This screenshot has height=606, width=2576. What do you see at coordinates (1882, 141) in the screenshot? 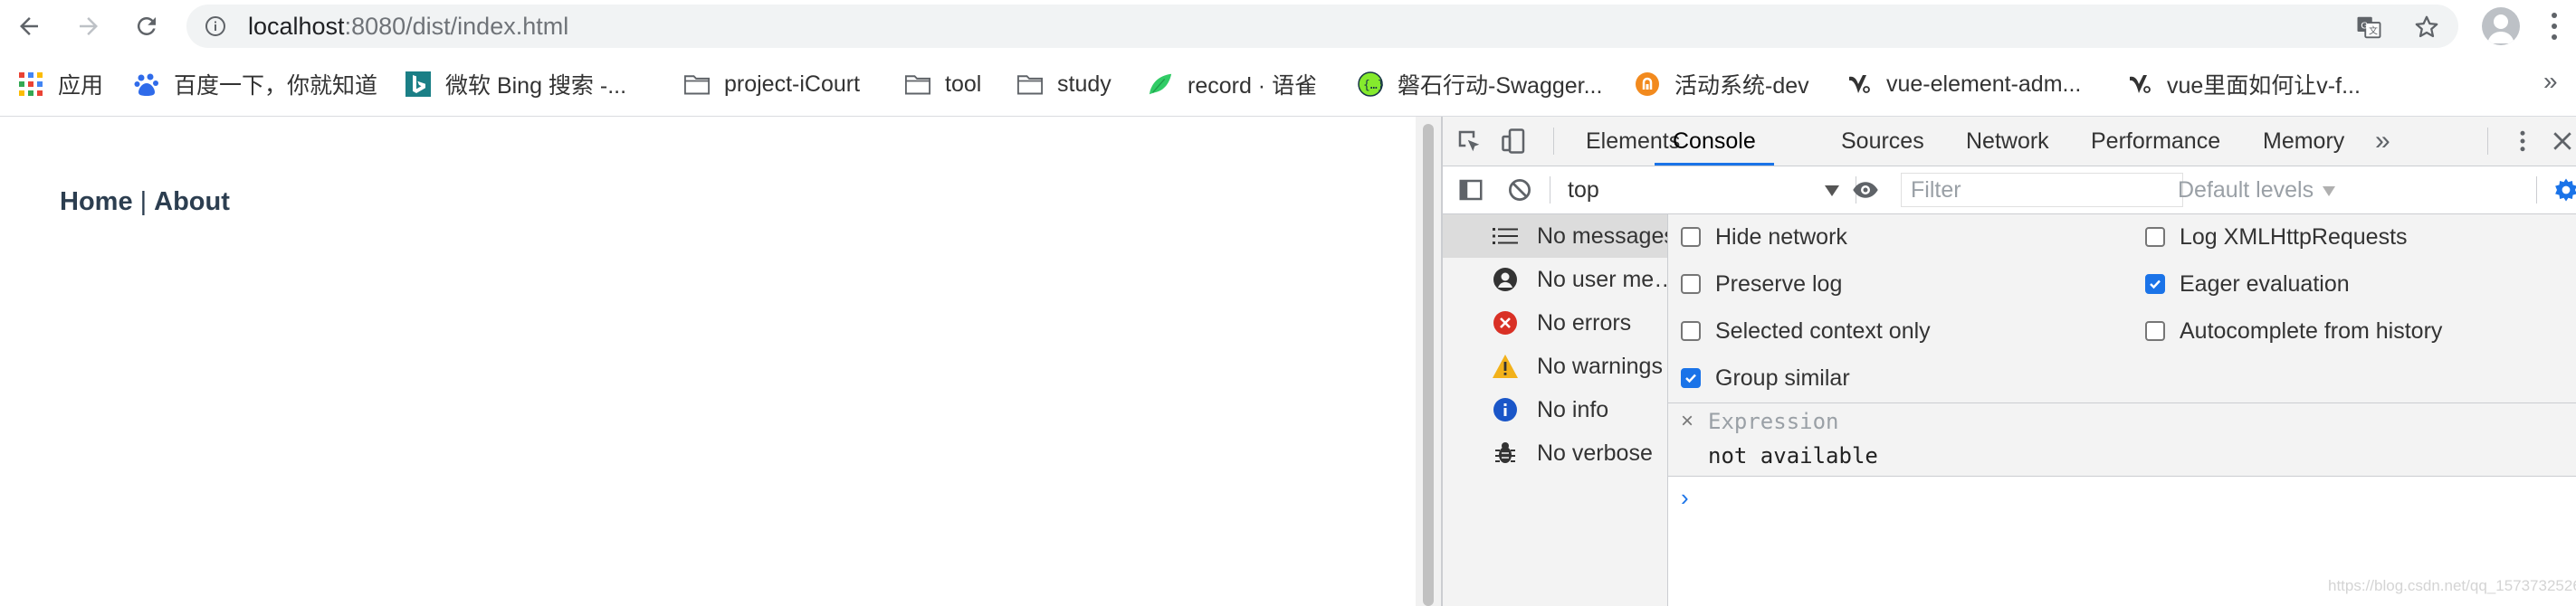
I see `tab-sources: Sources` at bounding box center [1882, 141].